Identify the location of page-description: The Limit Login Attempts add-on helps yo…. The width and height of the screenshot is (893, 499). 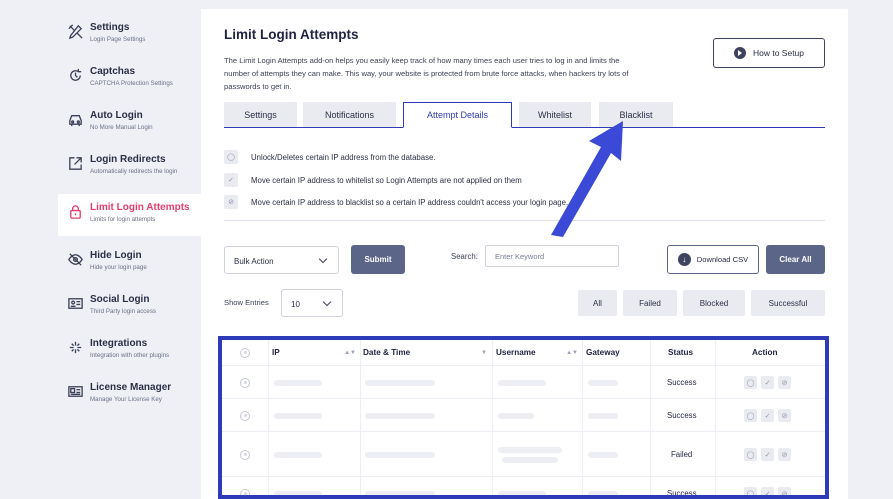
(426, 73).